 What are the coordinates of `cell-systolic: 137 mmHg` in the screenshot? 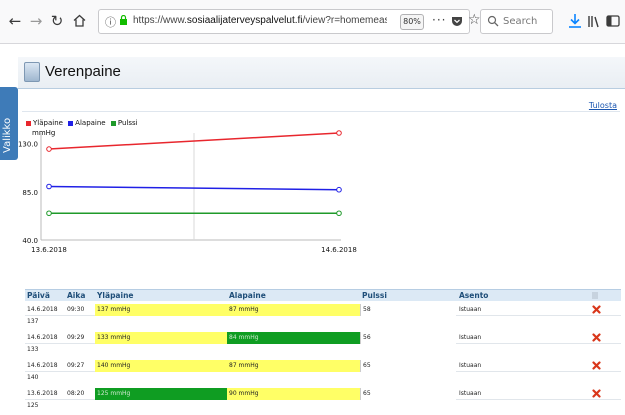 It's located at (161, 310).